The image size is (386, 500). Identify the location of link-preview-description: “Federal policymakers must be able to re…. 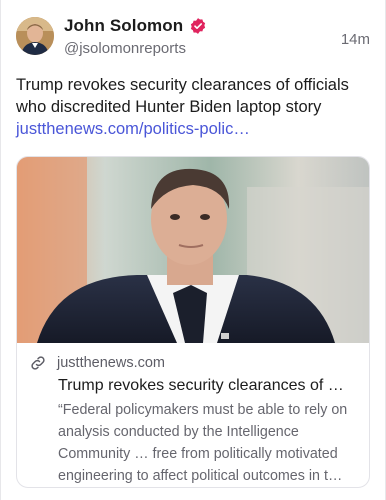
(209, 443).